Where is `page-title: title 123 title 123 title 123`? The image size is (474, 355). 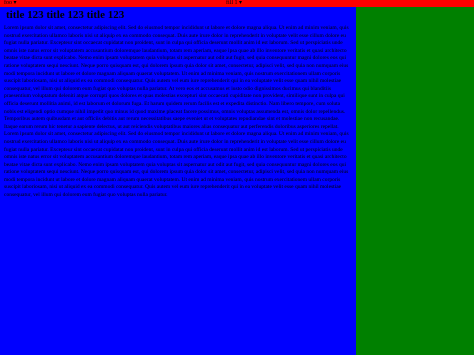 page-title: title 123 title 123 title 123 is located at coordinates (65, 15).